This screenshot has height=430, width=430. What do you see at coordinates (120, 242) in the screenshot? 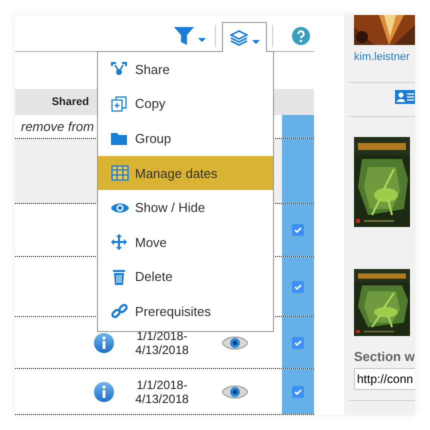
I see `move-arrows-icon` at bounding box center [120, 242].